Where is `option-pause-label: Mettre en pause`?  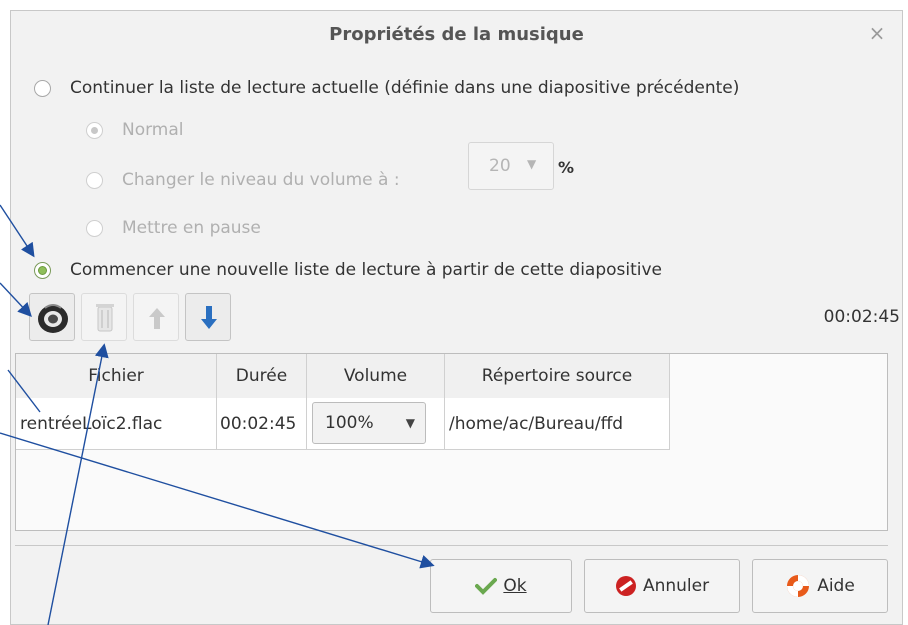
option-pause-label: Mettre en pause is located at coordinates (191, 228).